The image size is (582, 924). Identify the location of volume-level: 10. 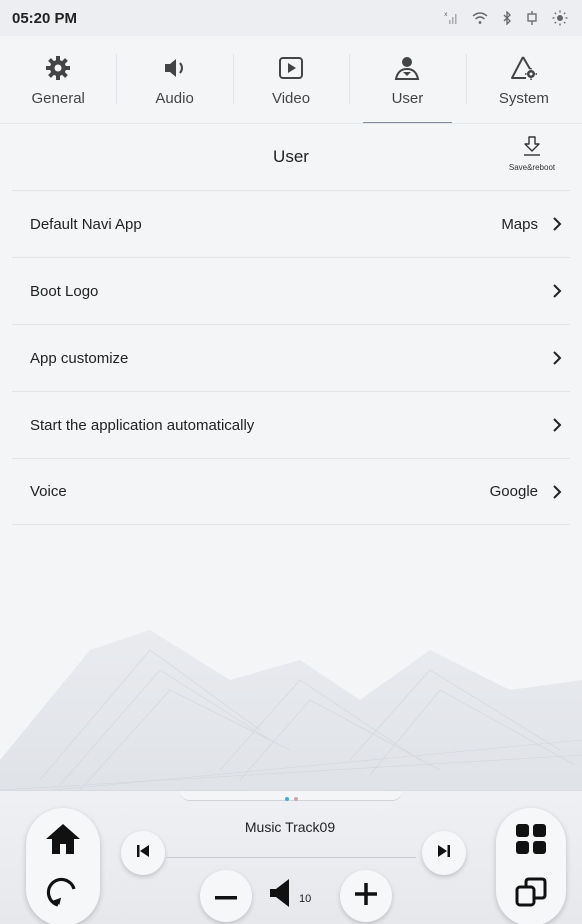
(305, 899).